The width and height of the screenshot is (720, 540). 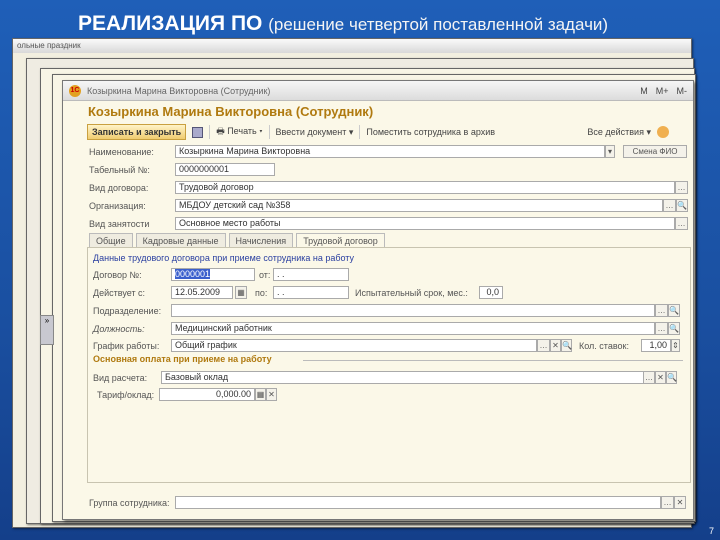 I want to click on help-icon, so click(x=663, y=132).